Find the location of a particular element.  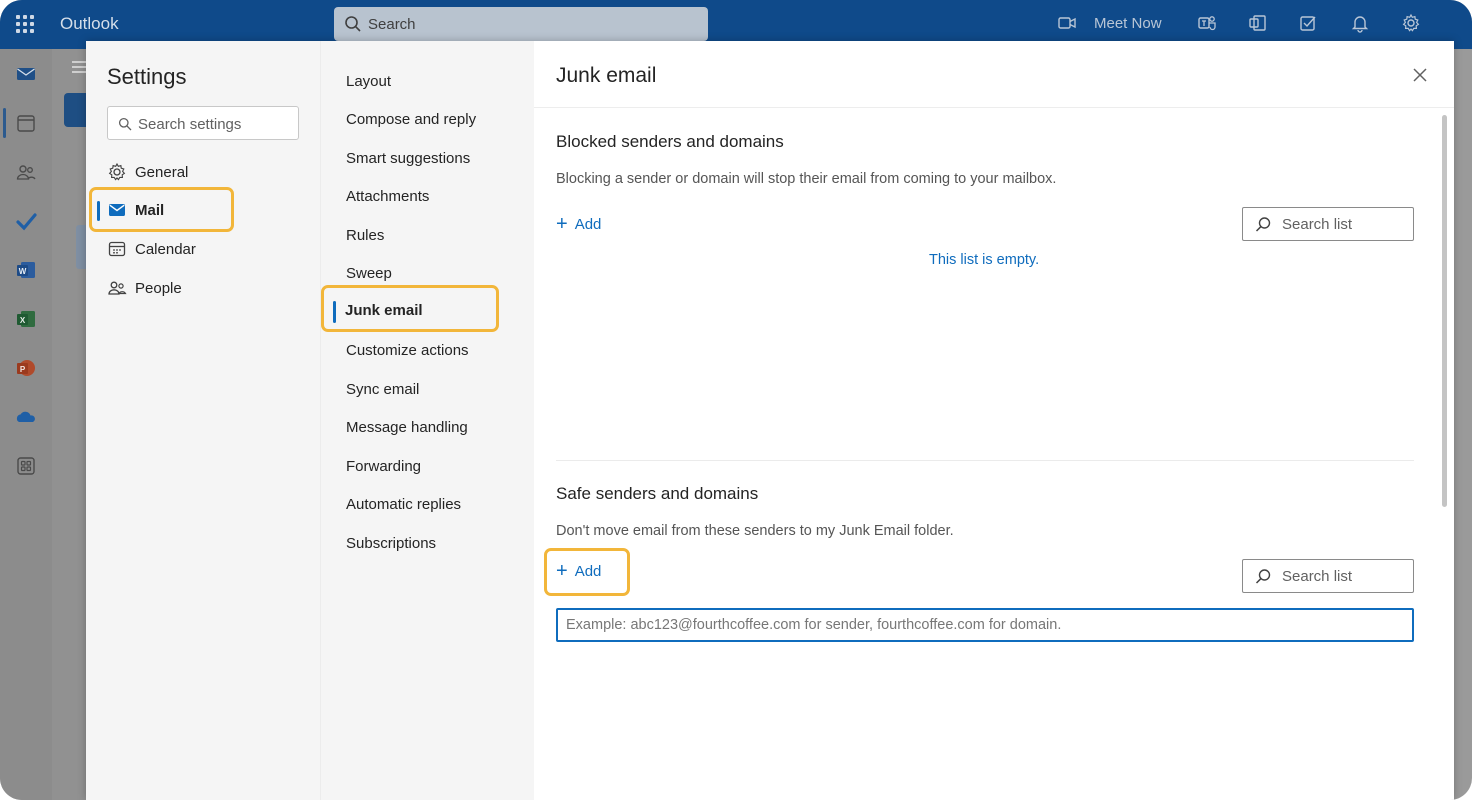

header-divider is located at coordinates (994, 107).